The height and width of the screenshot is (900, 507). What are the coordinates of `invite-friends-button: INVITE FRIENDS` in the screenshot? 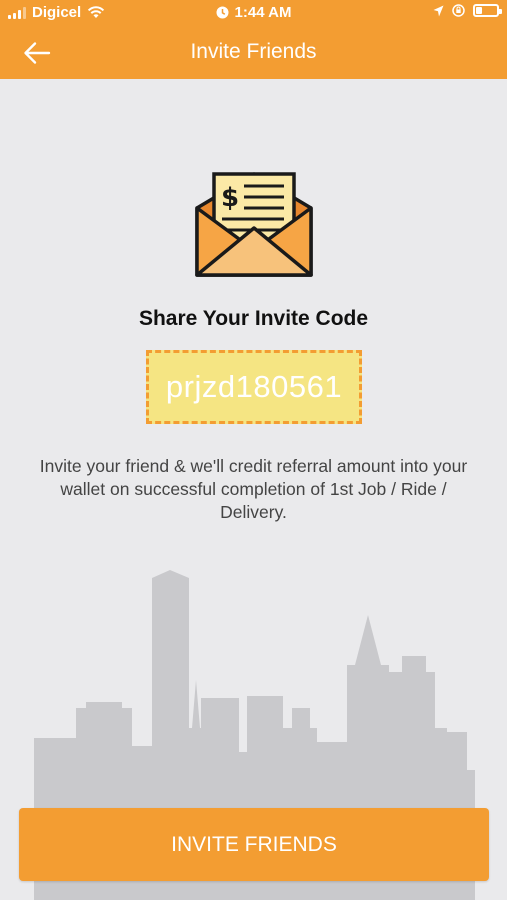 It's located at (254, 844).